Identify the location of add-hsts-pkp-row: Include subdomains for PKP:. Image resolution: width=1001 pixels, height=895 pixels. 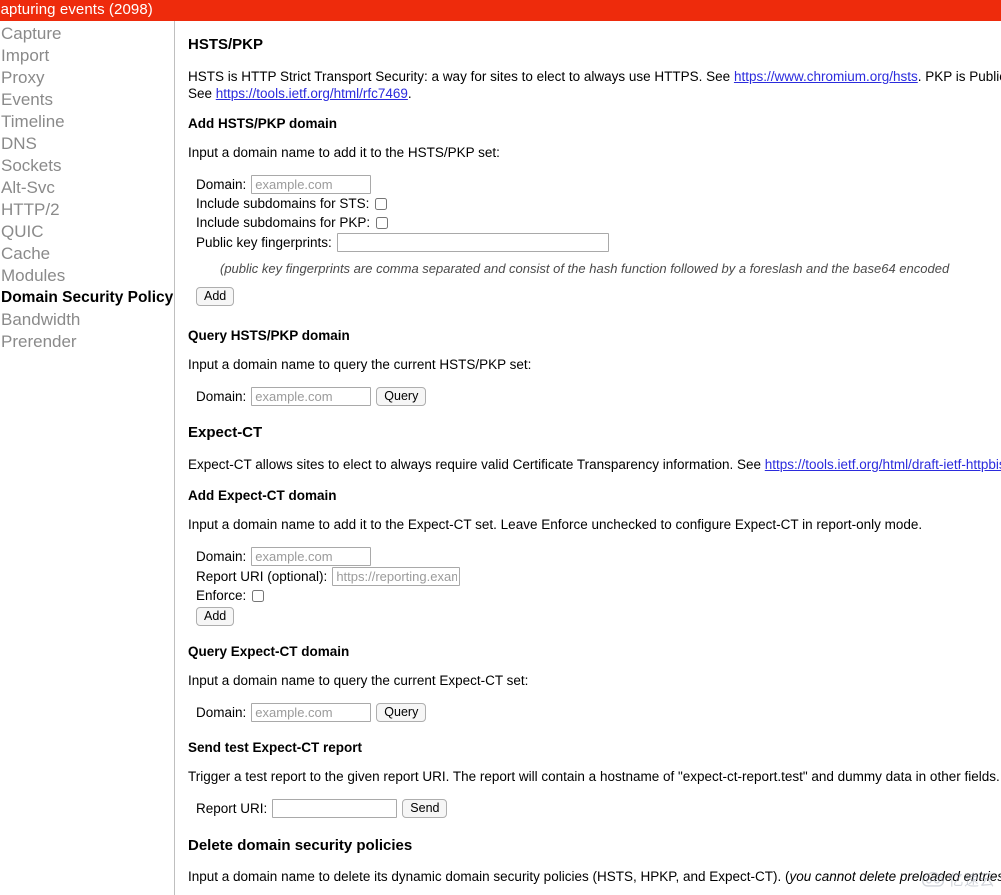
(598, 223).